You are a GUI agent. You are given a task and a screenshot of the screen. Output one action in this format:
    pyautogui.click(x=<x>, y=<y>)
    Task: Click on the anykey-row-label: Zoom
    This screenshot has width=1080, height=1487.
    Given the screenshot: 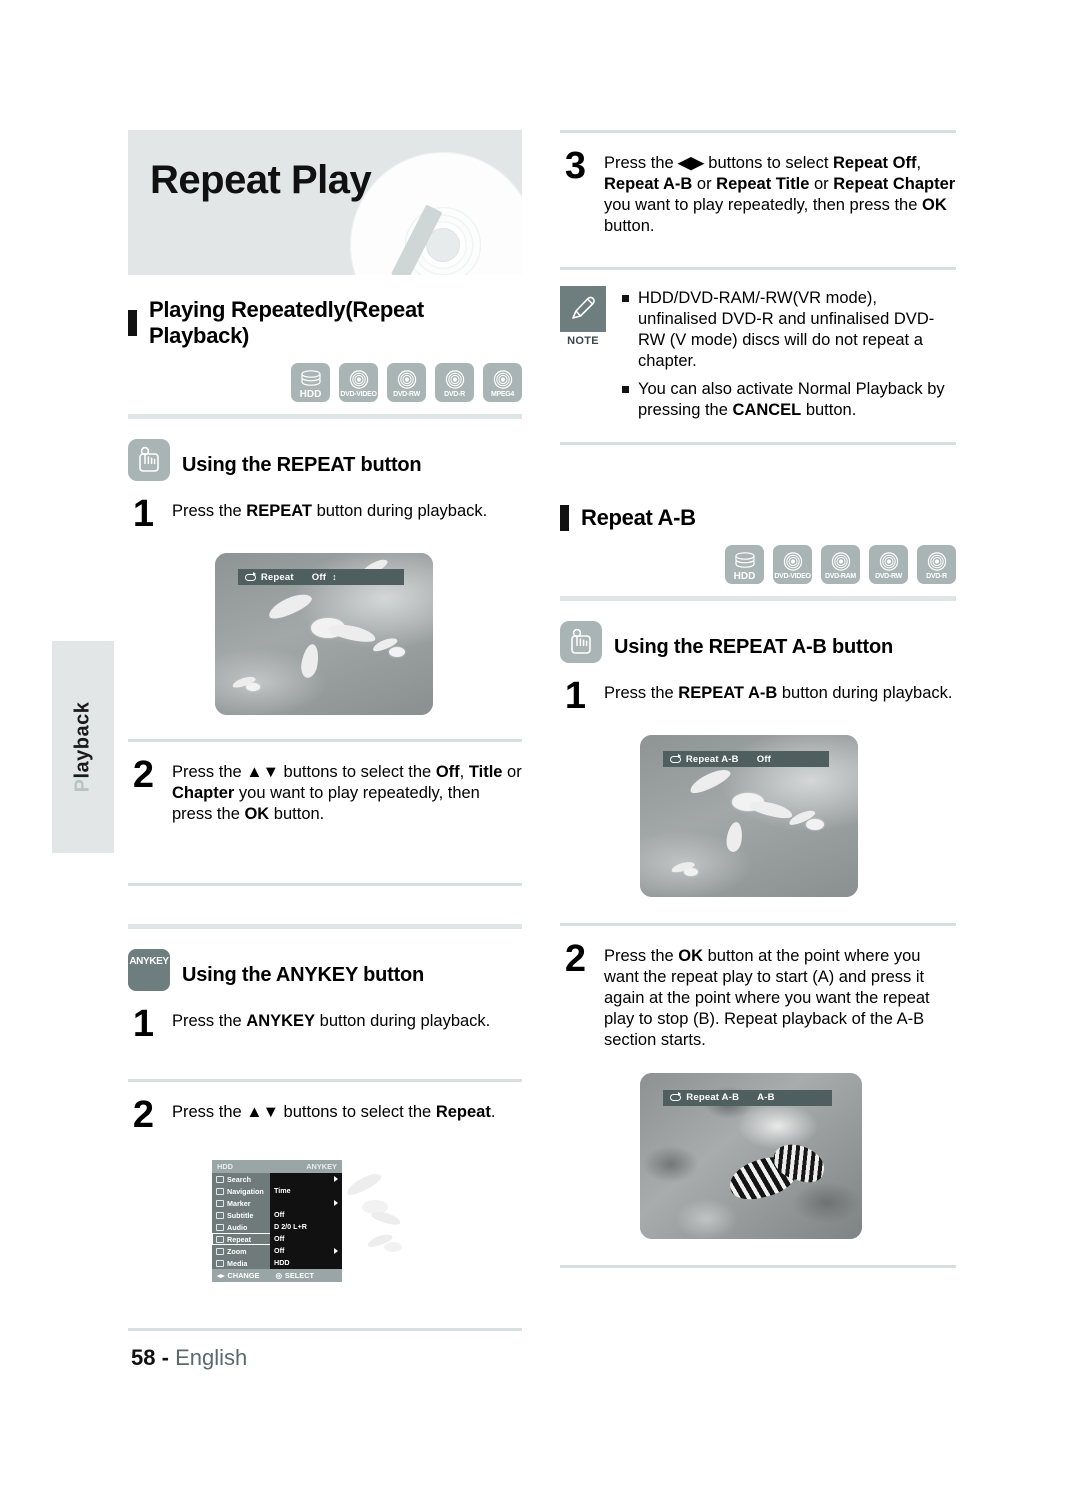 What is the action you would take?
    pyautogui.click(x=237, y=1251)
    